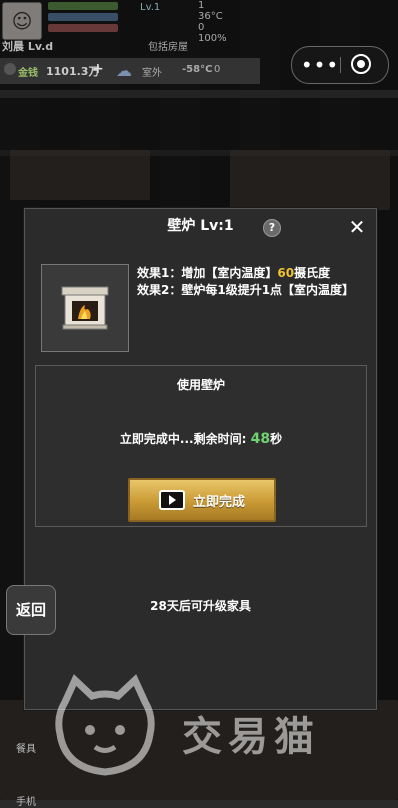 This screenshot has width=398, height=808. What do you see at coordinates (22, 21) in the screenshot?
I see `player-avatar: ☺` at bounding box center [22, 21].